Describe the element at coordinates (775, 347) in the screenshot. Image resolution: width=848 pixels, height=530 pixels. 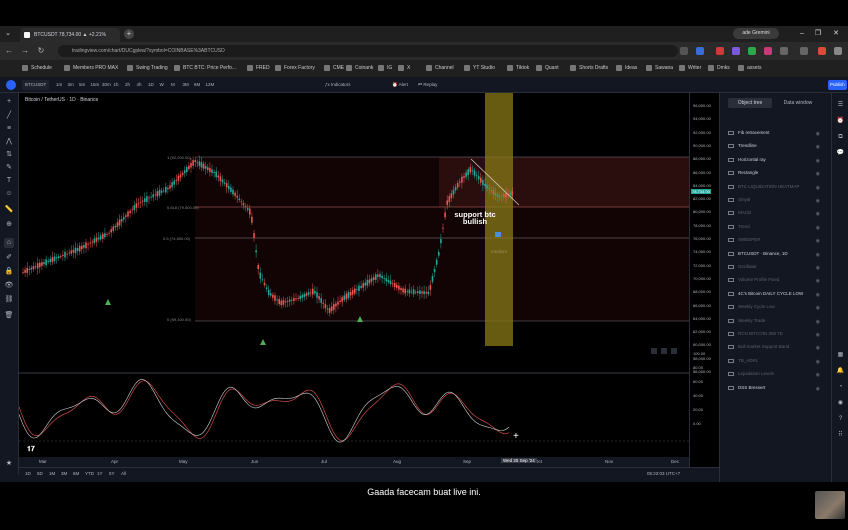
I see `object-tree-item: Bull market Support Band ◉` at that location.